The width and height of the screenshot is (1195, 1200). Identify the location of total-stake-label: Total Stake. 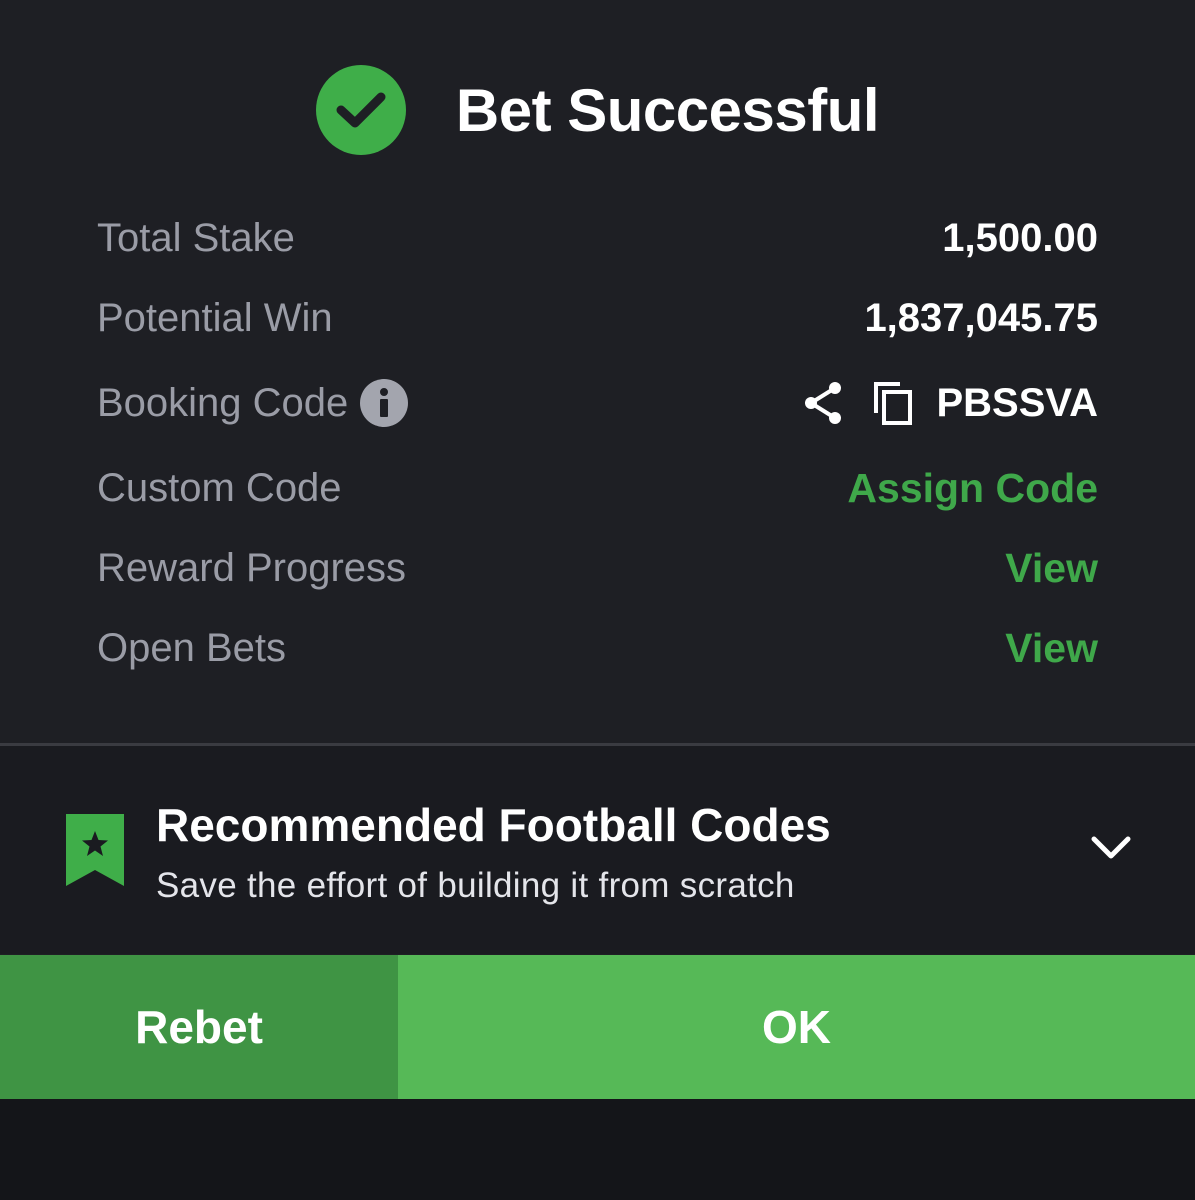
(196, 237).